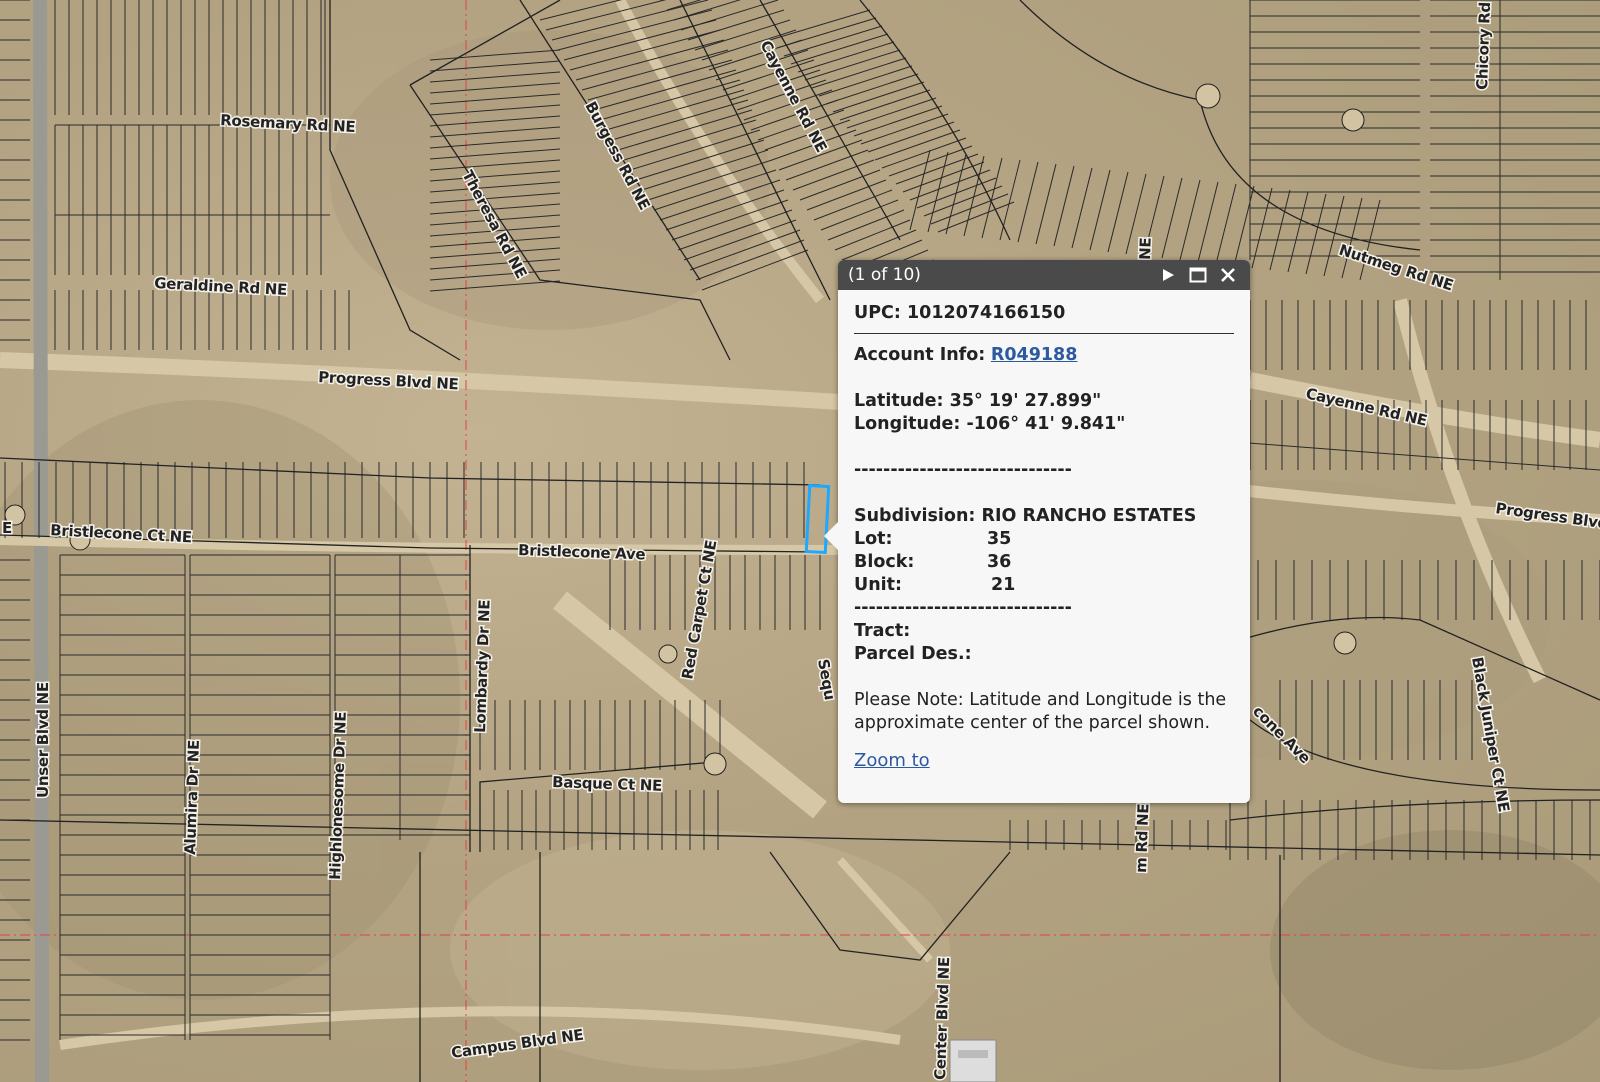 This screenshot has width=1600, height=1082. What do you see at coordinates (873, 539) in the screenshot?
I see `lot-label: Lot:` at bounding box center [873, 539].